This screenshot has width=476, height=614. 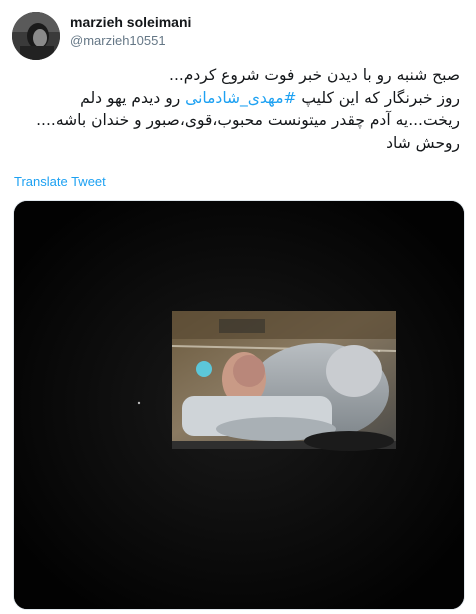 What do you see at coordinates (240, 98) in the screenshot?
I see `hashtag-link: #مهدی_شادمانی` at bounding box center [240, 98].